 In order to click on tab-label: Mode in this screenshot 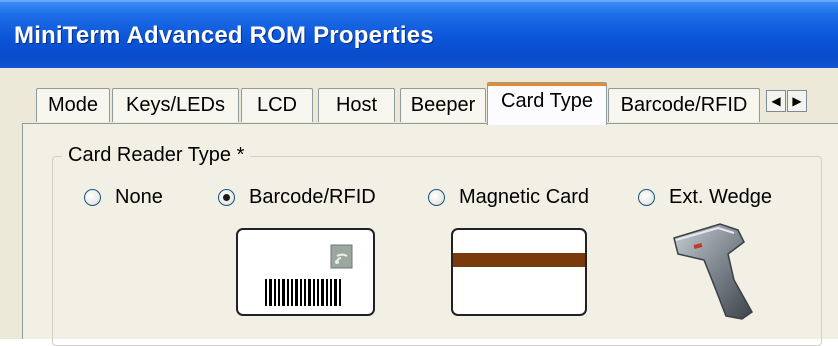, I will do `click(73, 105)`.